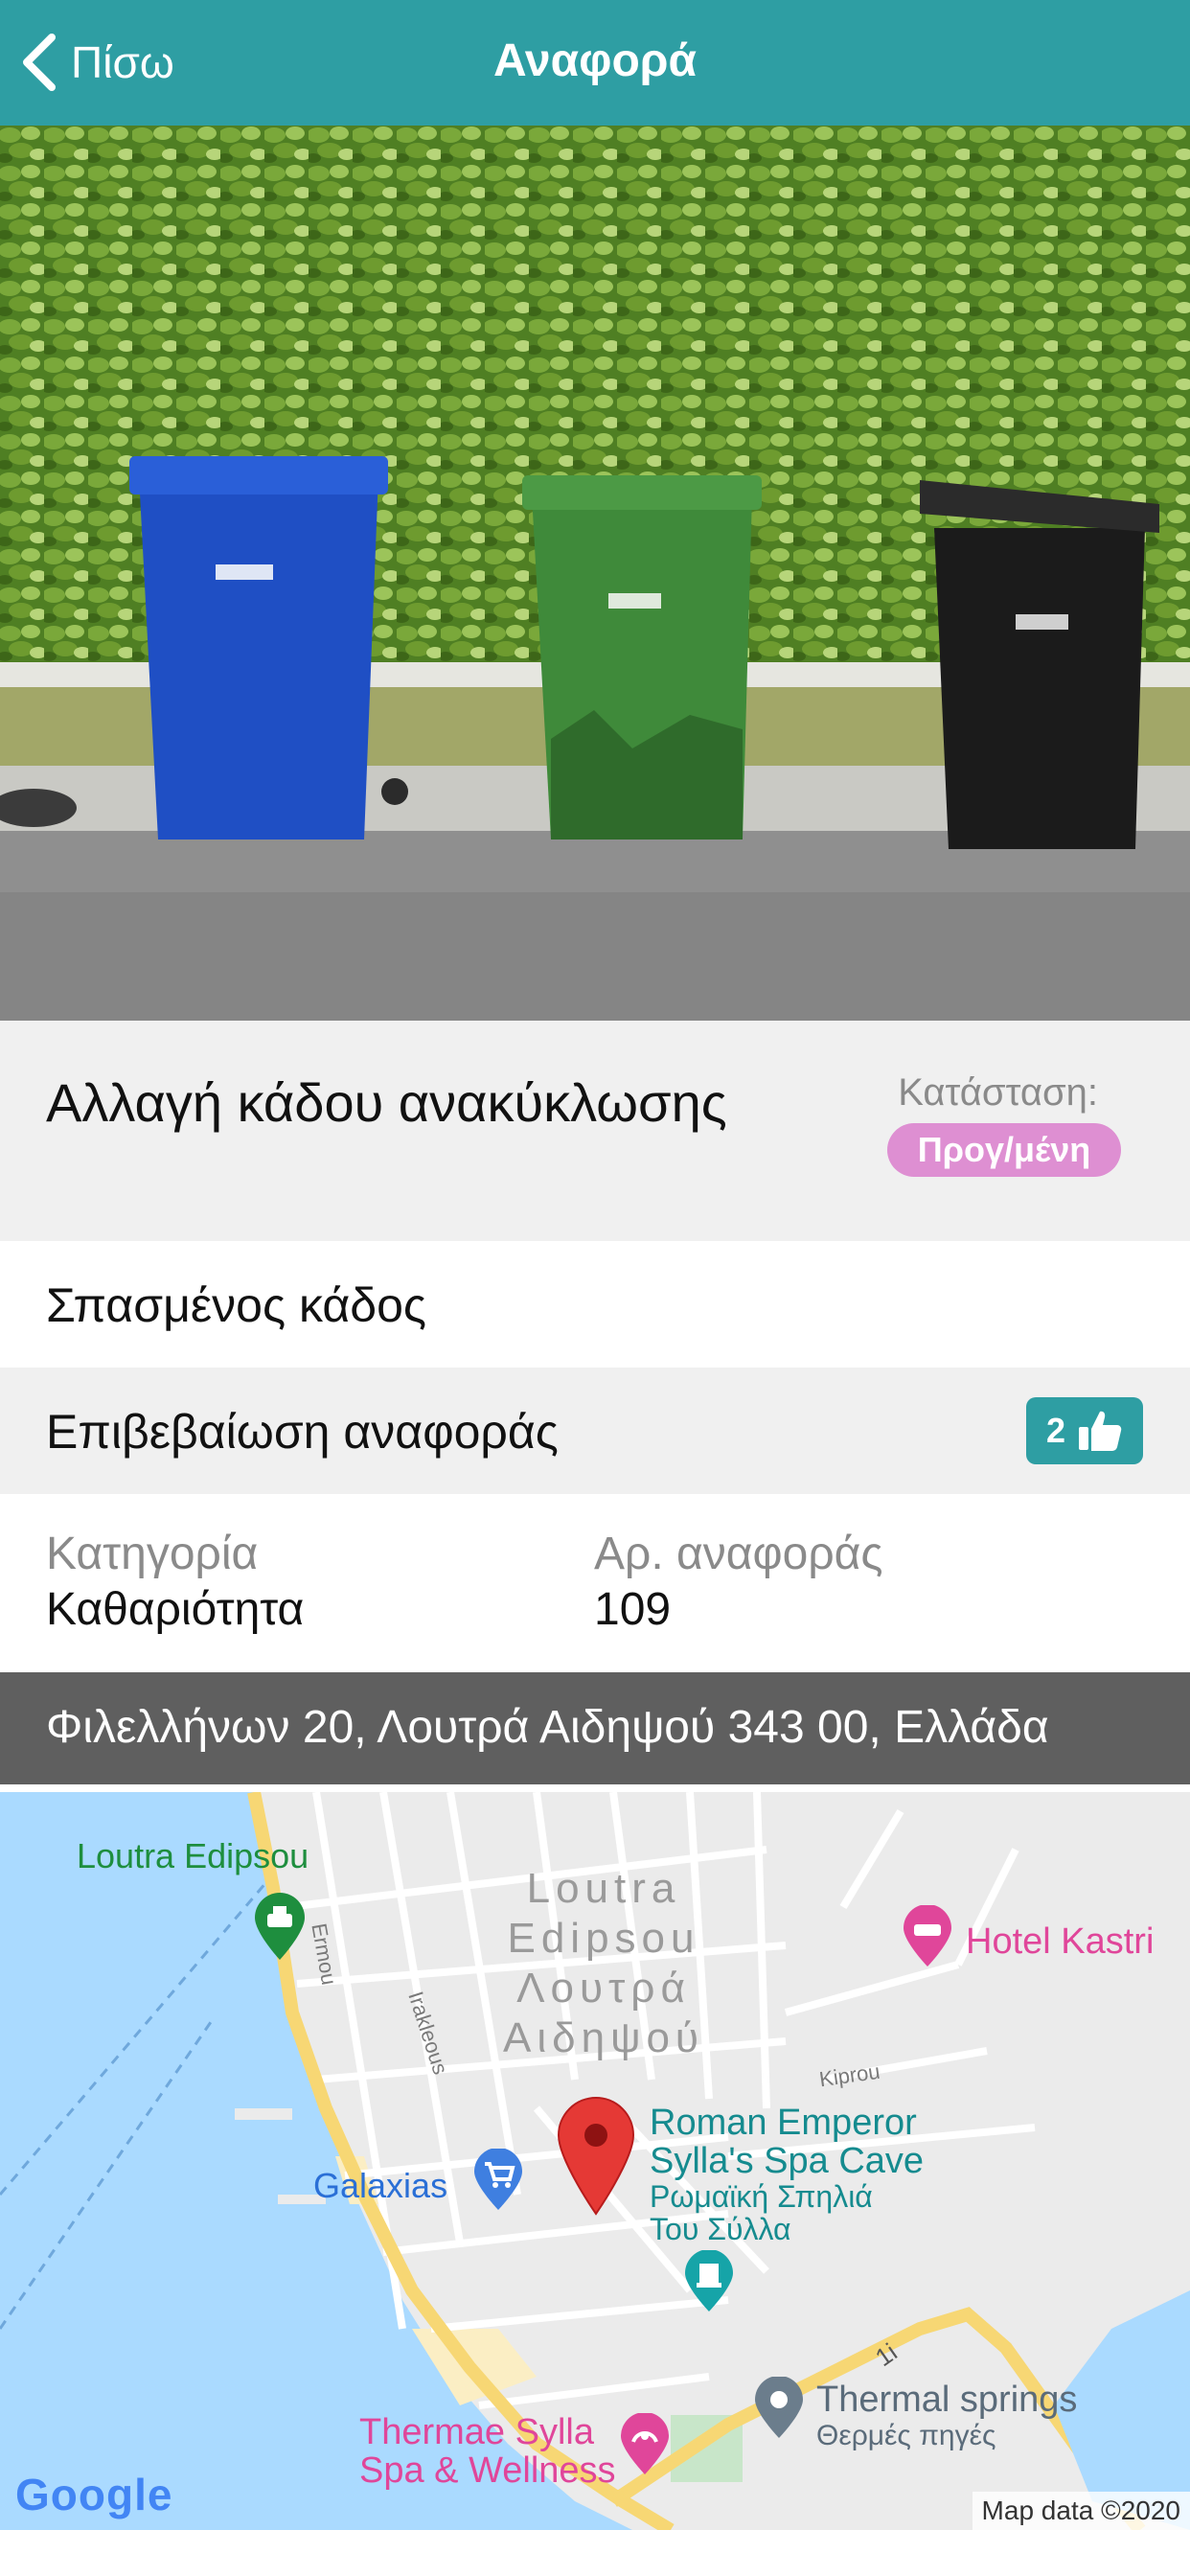  Describe the element at coordinates (123, 62) in the screenshot. I see `back-label: Πίσω` at that location.